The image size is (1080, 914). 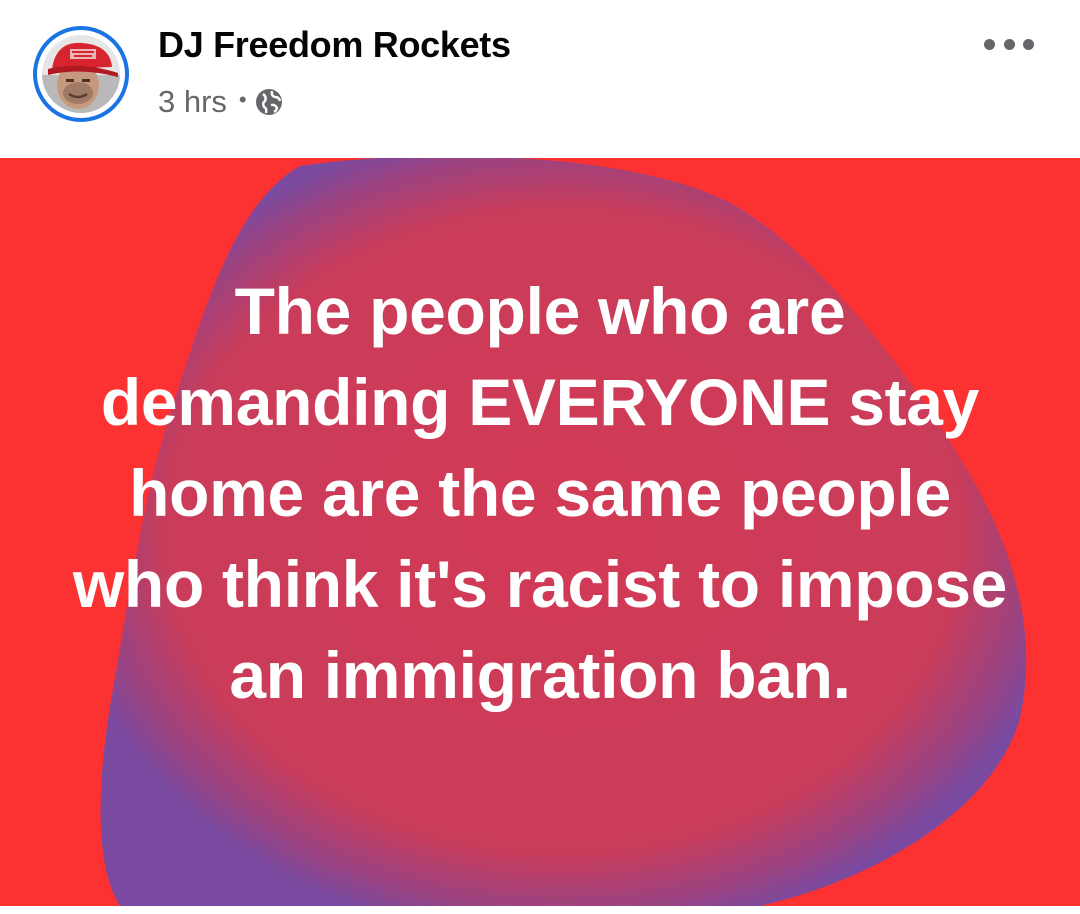 I want to click on post-meta: 3 hrs •, so click(x=220, y=102).